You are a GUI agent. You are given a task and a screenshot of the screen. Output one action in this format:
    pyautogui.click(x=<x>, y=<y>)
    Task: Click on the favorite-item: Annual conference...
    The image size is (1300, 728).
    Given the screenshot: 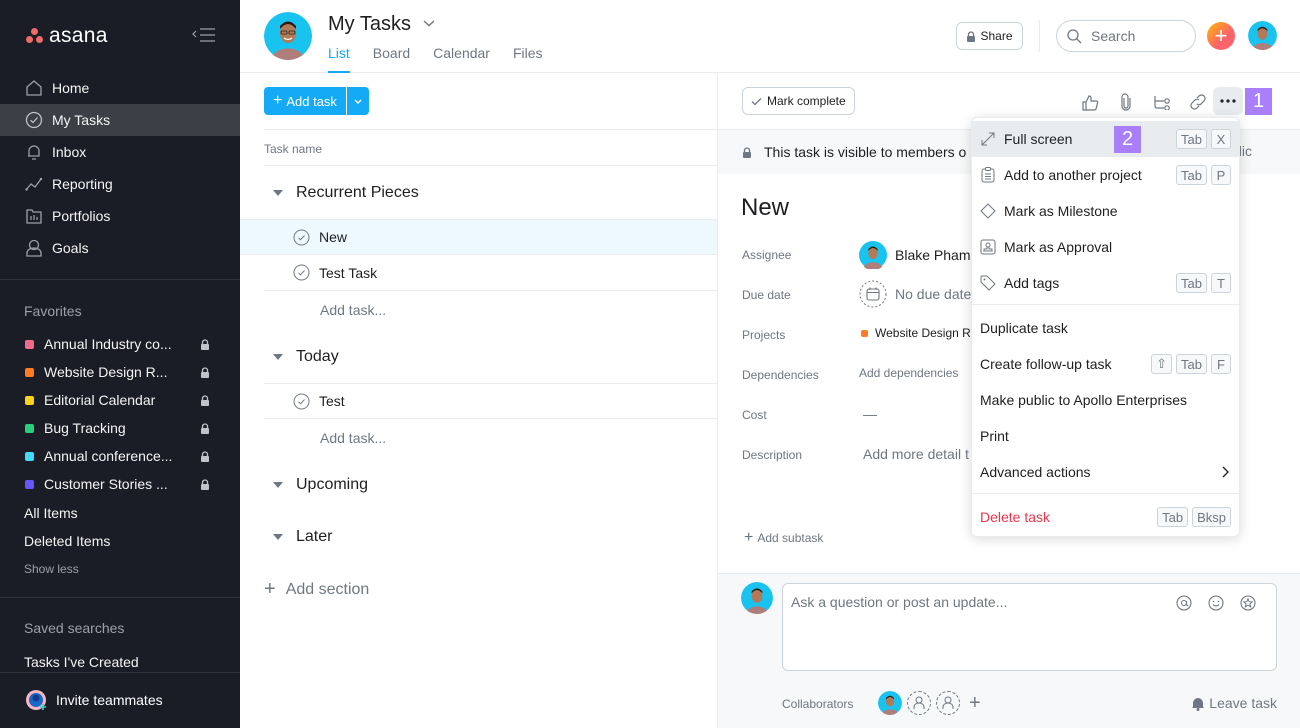 What is the action you would take?
    pyautogui.click(x=120, y=456)
    